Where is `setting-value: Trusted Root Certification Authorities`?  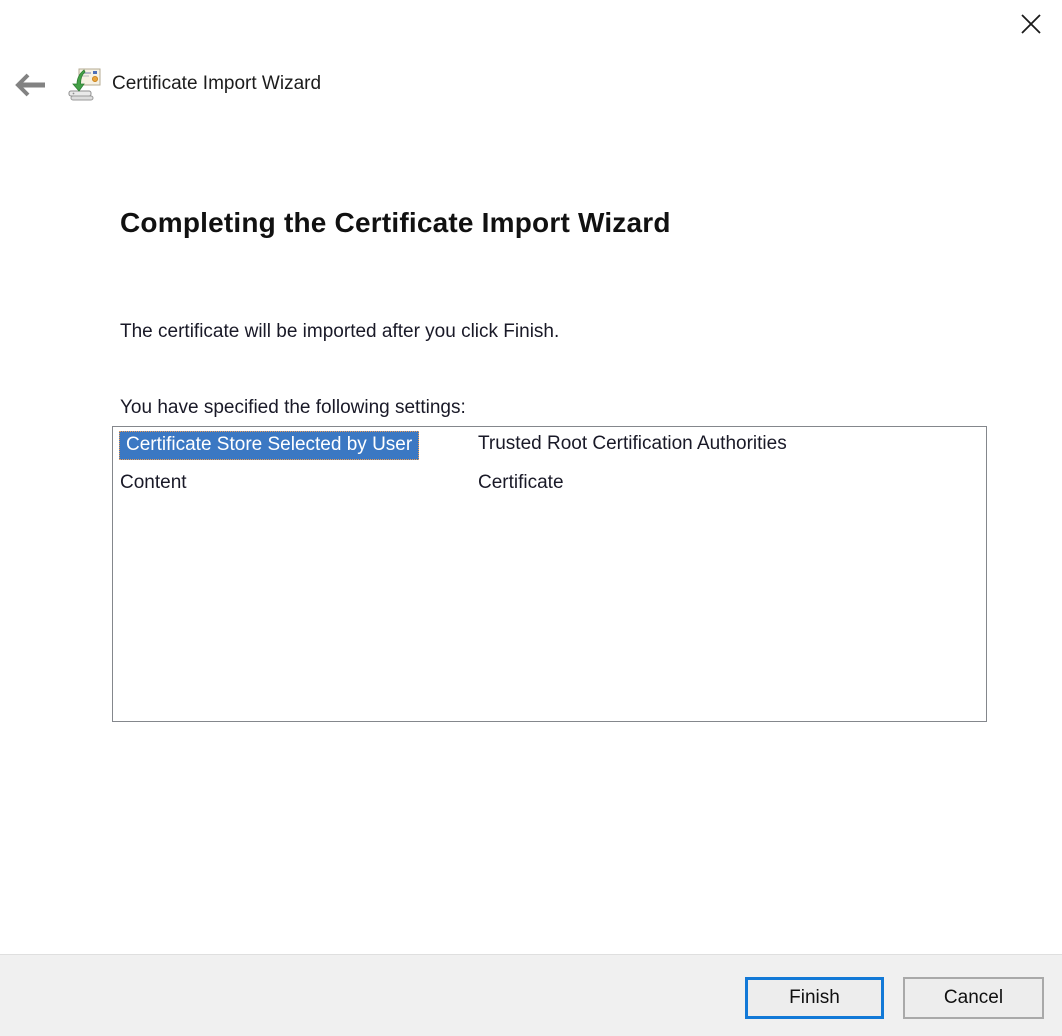
setting-value: Trusted Root Certification Authorities is located at coordinates (632, 443).